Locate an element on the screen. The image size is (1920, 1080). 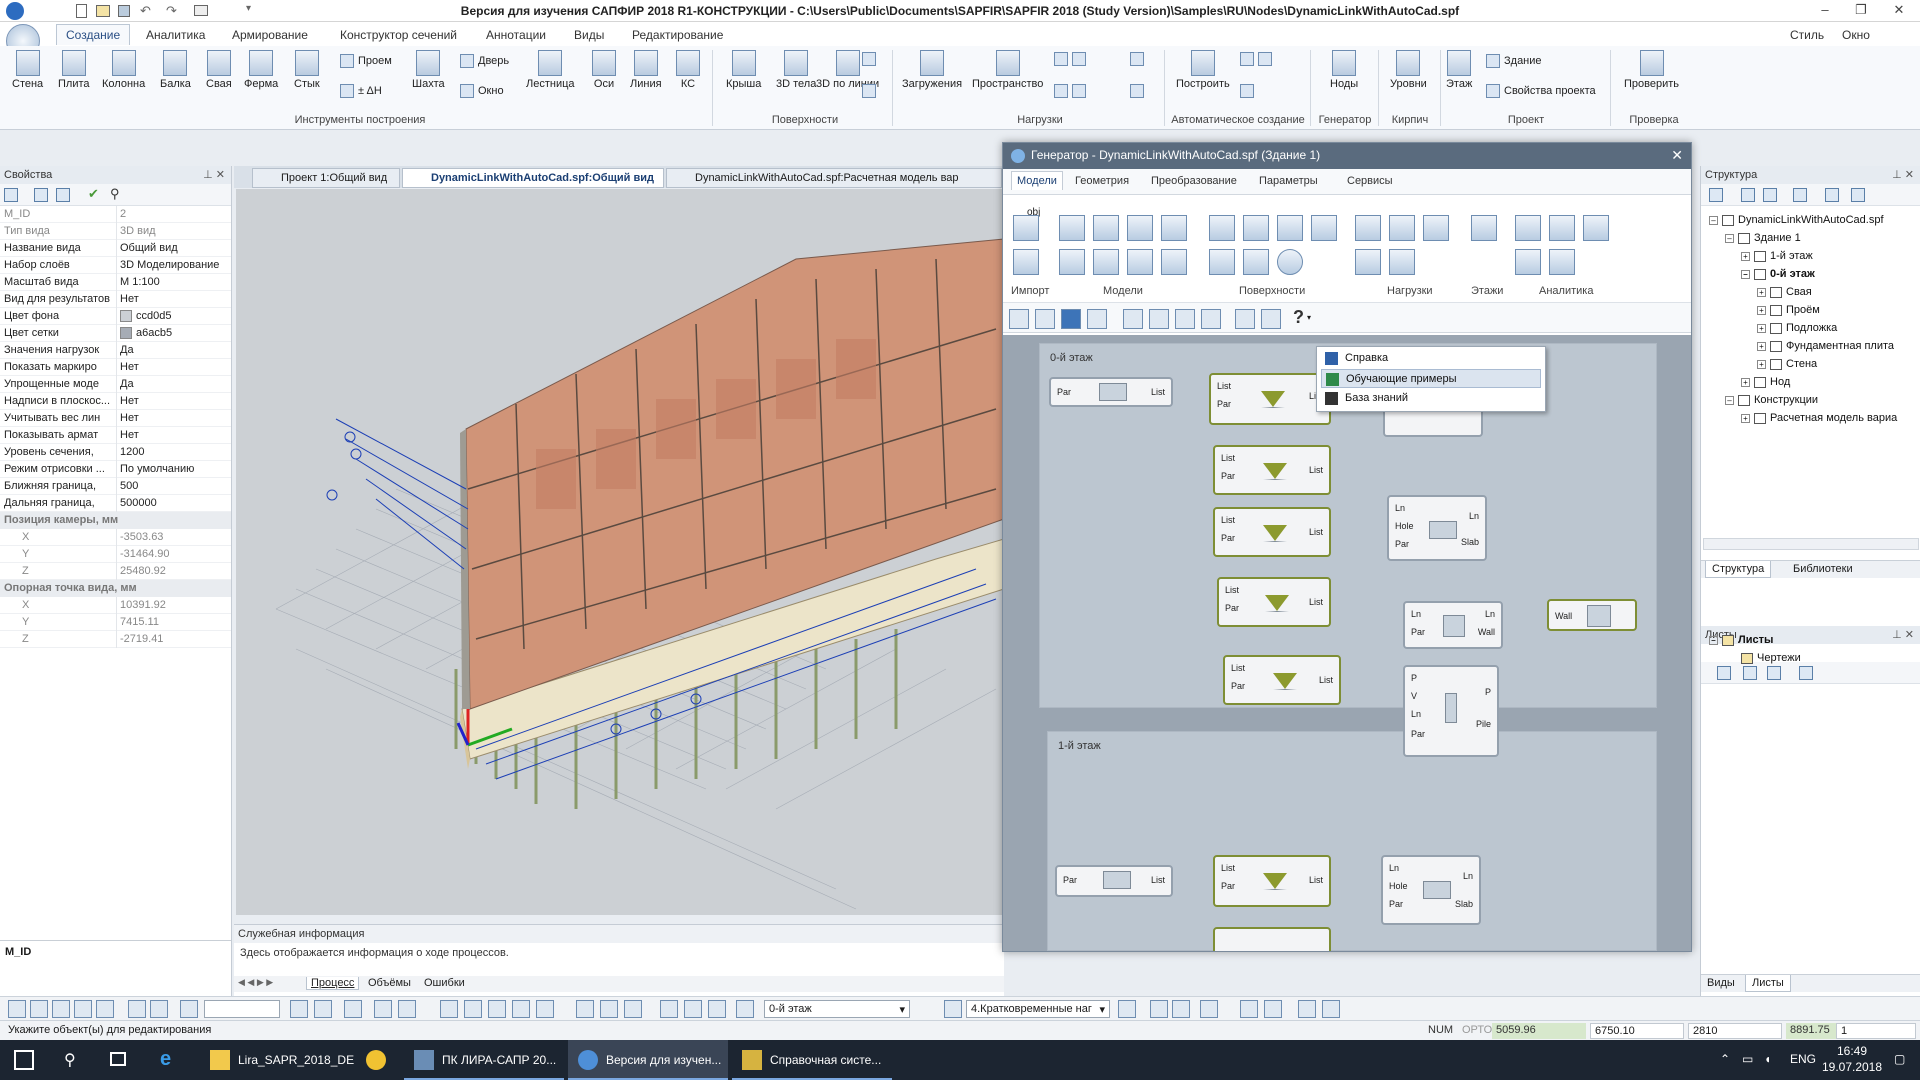
snap-tan-icon is located at coordinates (159, 1009).